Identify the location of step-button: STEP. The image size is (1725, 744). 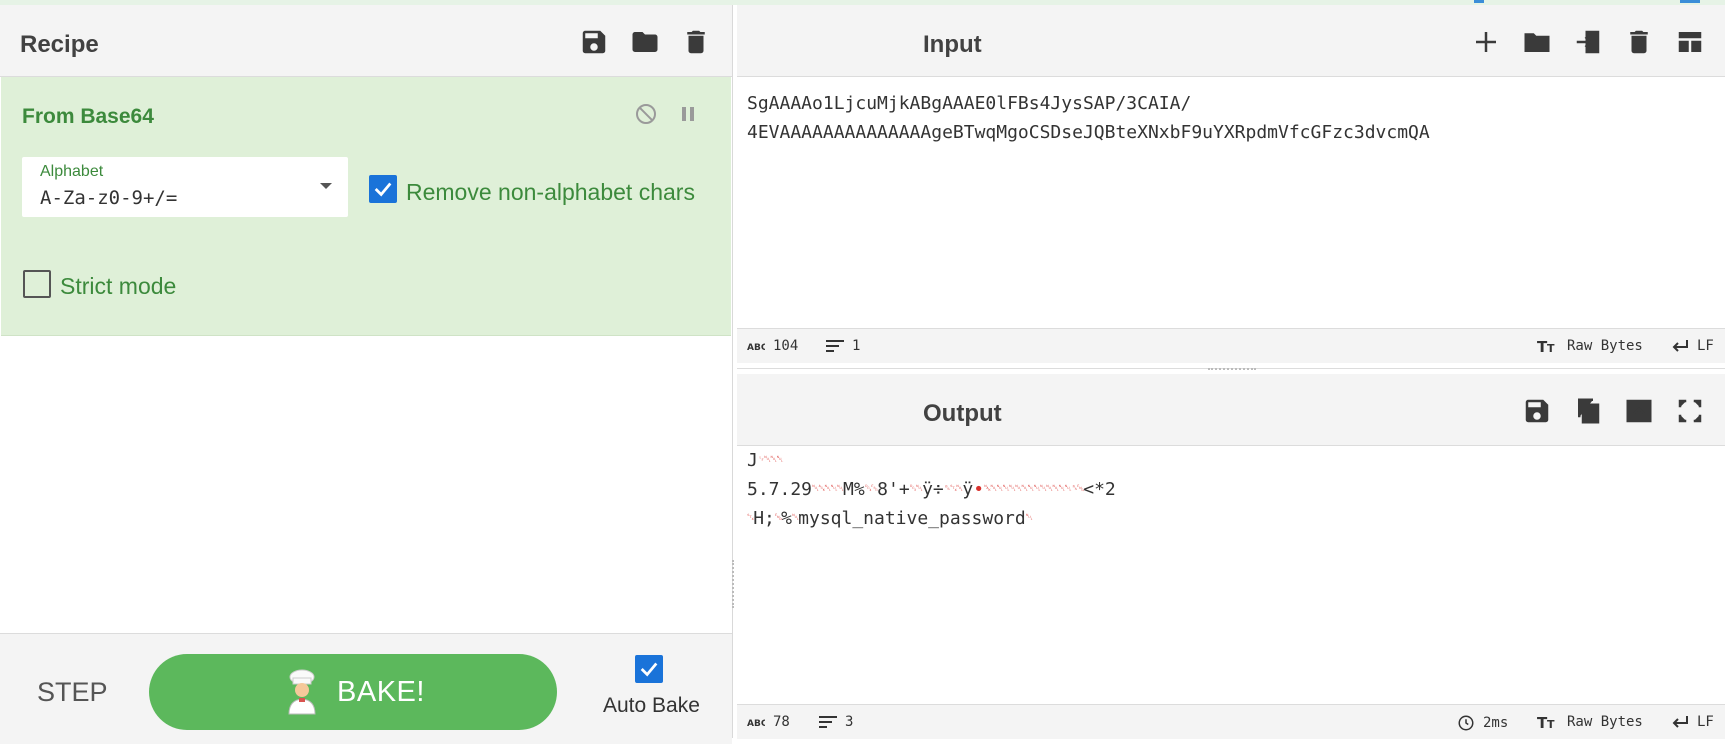
(72, 692).